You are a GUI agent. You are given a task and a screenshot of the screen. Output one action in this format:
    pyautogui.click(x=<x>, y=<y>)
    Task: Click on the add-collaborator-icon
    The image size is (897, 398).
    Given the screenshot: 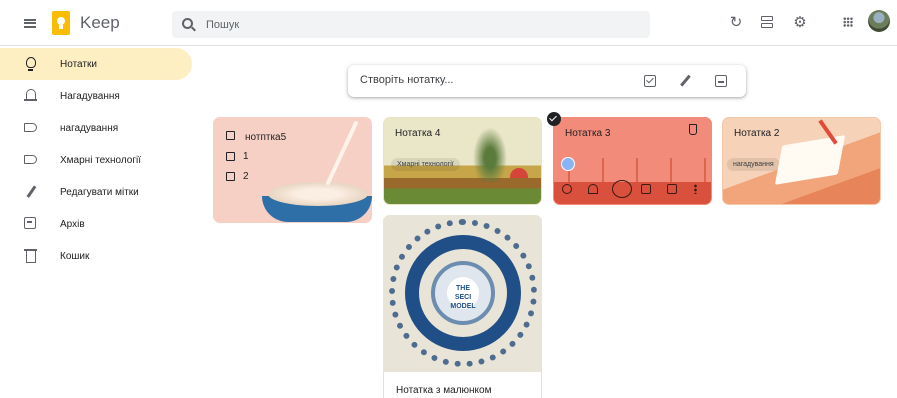 What is the action you would take?
    pyautogui.click(x=622, y=189)
    